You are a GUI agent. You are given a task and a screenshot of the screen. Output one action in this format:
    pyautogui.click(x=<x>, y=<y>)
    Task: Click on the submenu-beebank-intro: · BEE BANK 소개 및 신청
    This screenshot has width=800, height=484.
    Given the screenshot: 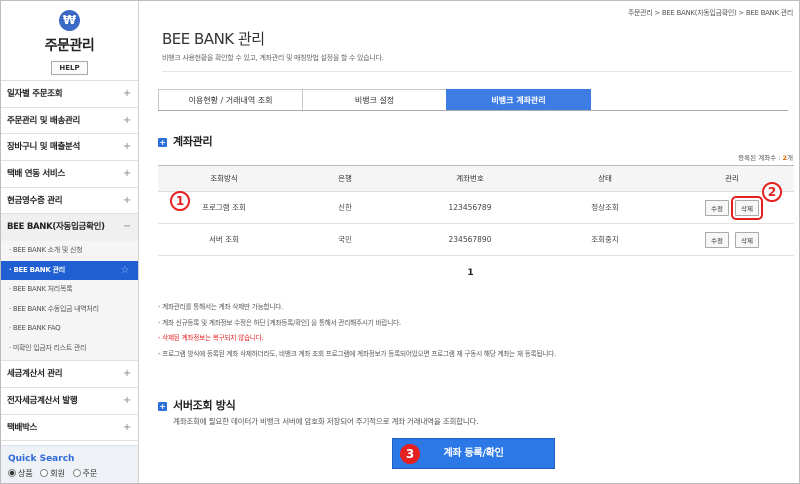 What is the action you would take?
    pyautogui.click(x=69, y=251)
    